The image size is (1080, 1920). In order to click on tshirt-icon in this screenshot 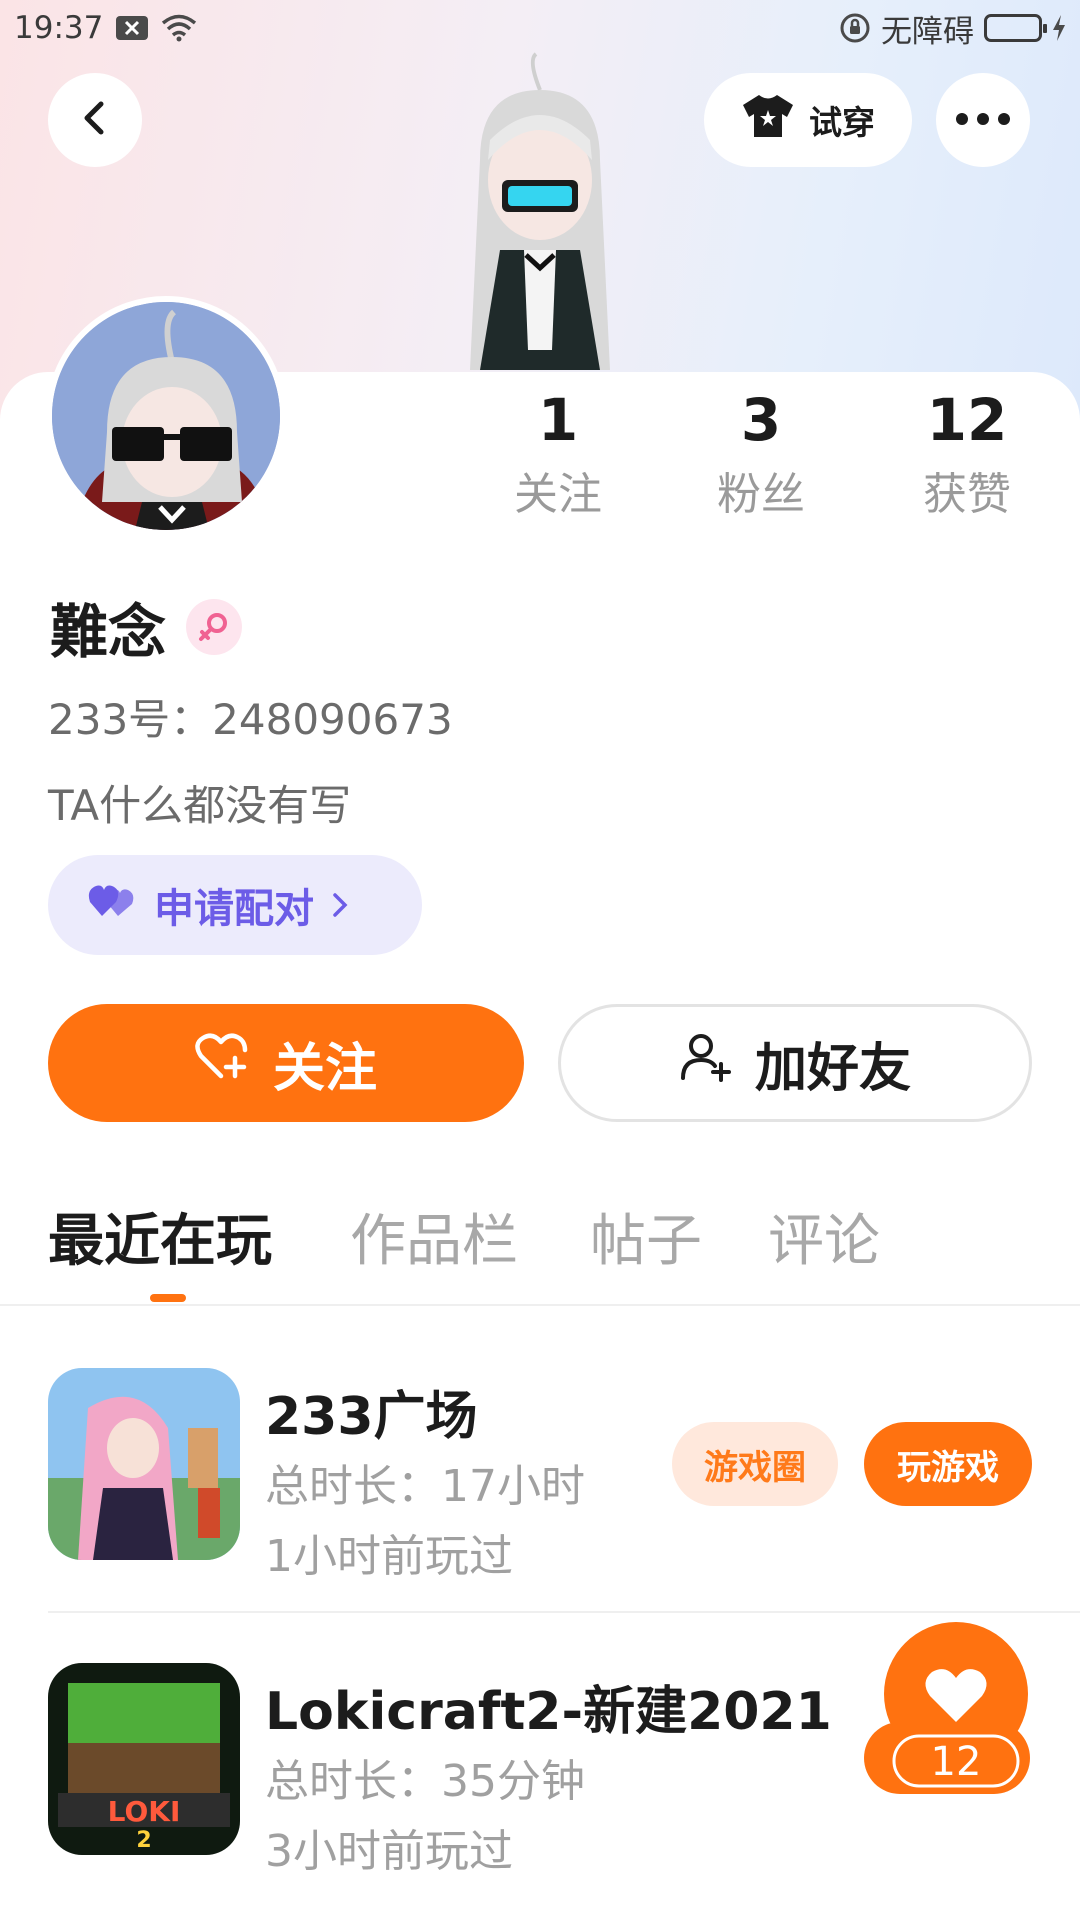, I will do `click(768, 120)`.